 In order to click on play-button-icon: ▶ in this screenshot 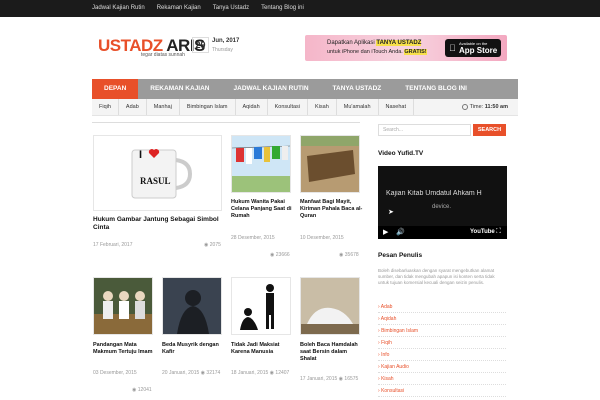, I will do `click(385, 232)`.